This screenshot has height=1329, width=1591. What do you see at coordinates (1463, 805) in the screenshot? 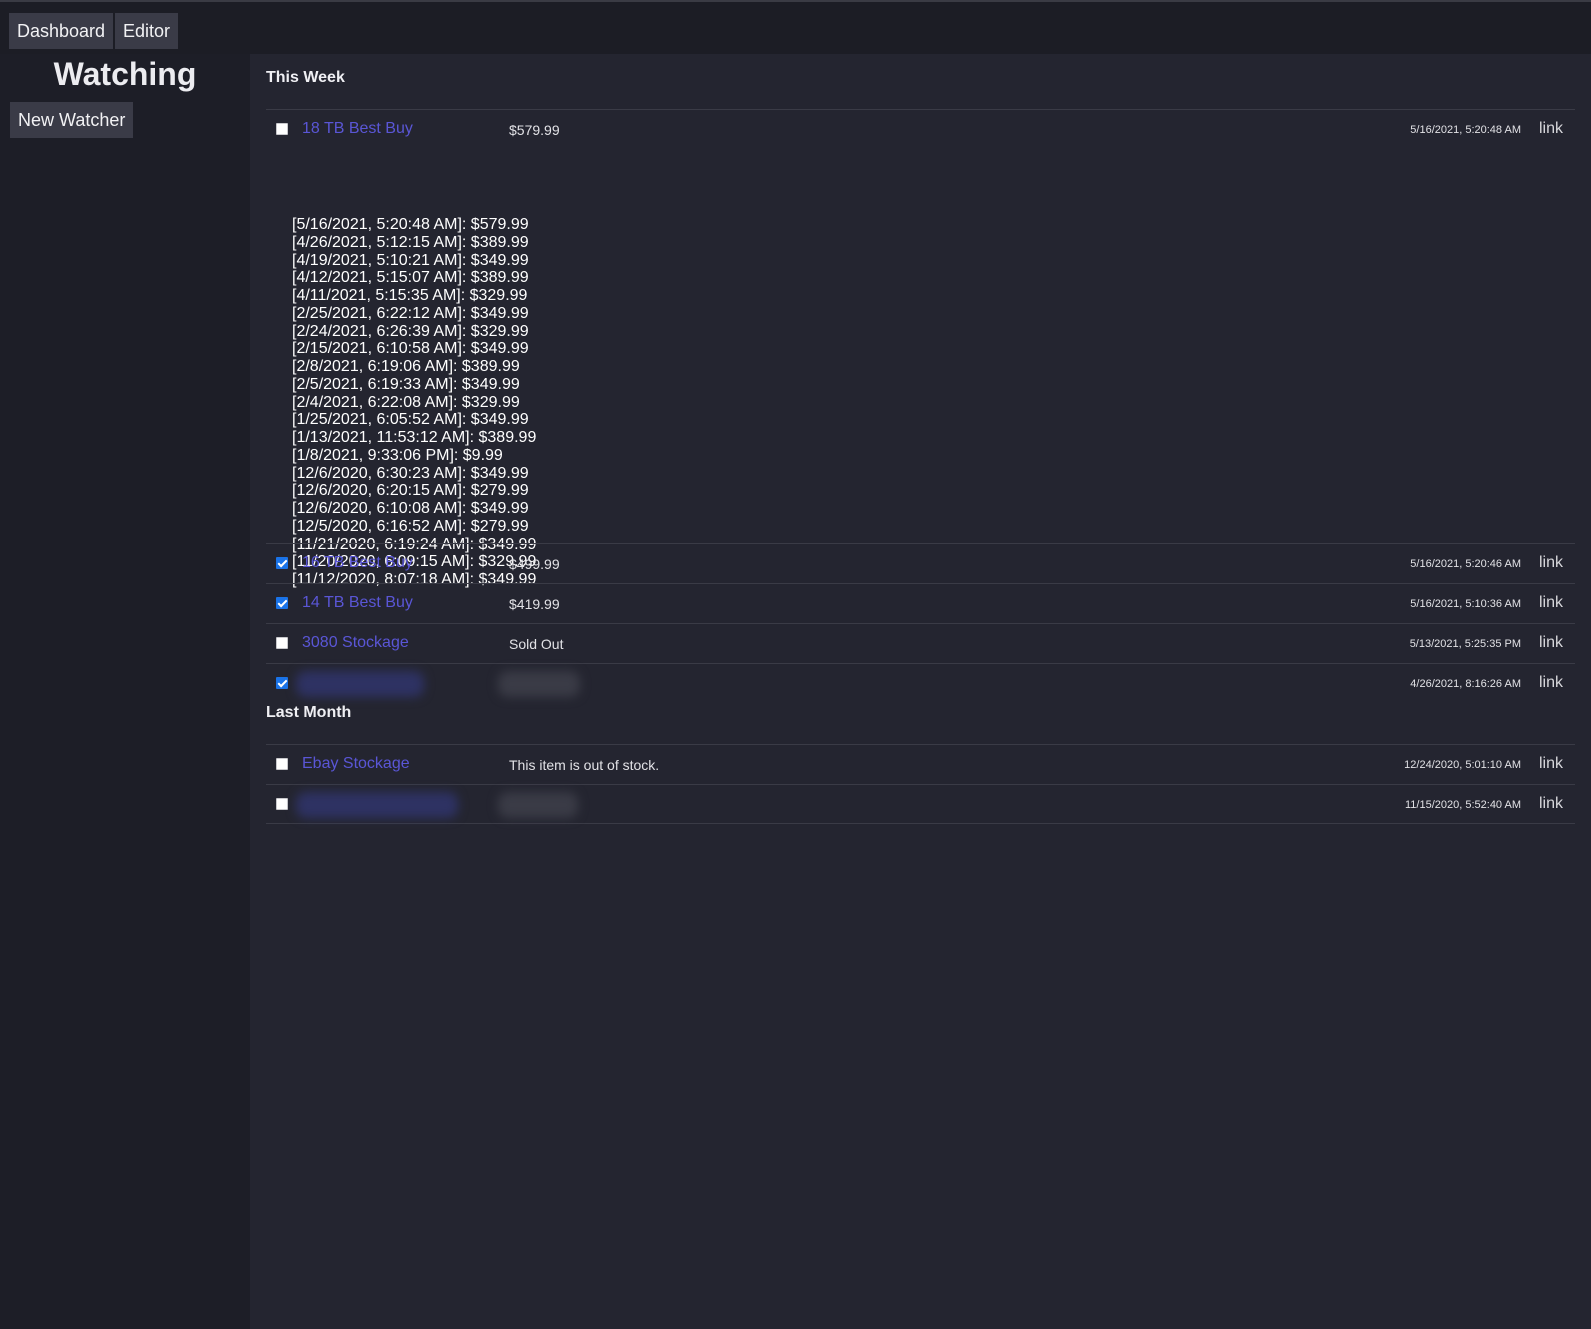
I see `watcher-timestamp: 11/15/2020, 5:52:40 AM` at bounding box center [1463, 805].